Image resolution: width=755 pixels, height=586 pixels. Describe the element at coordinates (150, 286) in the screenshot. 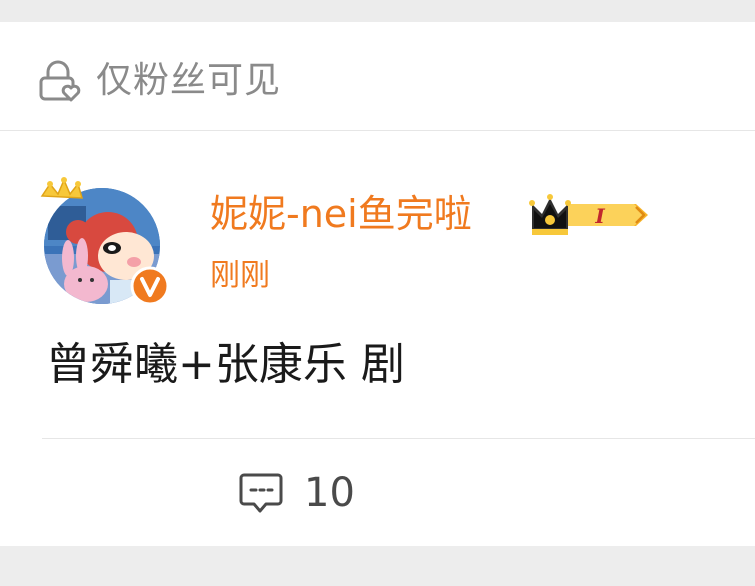

I see `verified-badge-icon` at that location.